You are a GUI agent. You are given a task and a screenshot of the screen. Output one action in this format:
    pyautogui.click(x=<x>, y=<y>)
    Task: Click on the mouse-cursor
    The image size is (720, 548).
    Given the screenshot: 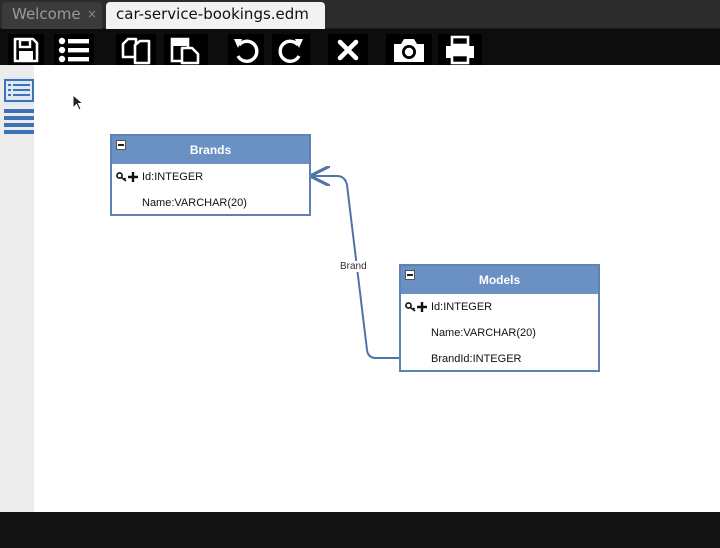 What is the action you would take?
    pyautogui.click(x=78, y=102)
    